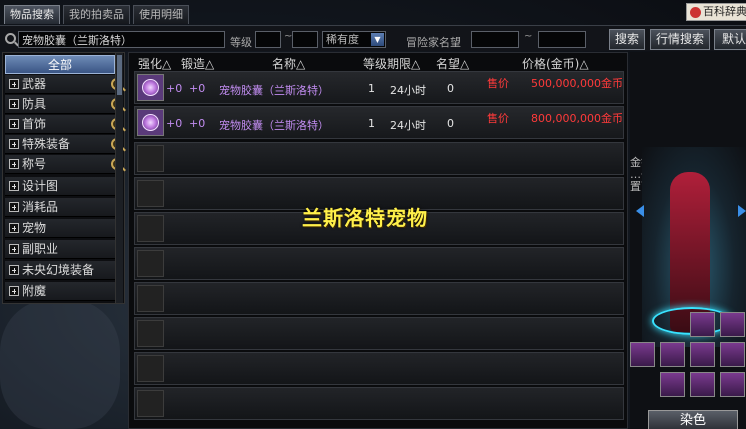 This screenshot has width=746, height=429. Describe the element at coordinates (450, 123) in the screenshot. I see `fame-value: 0` at that location.